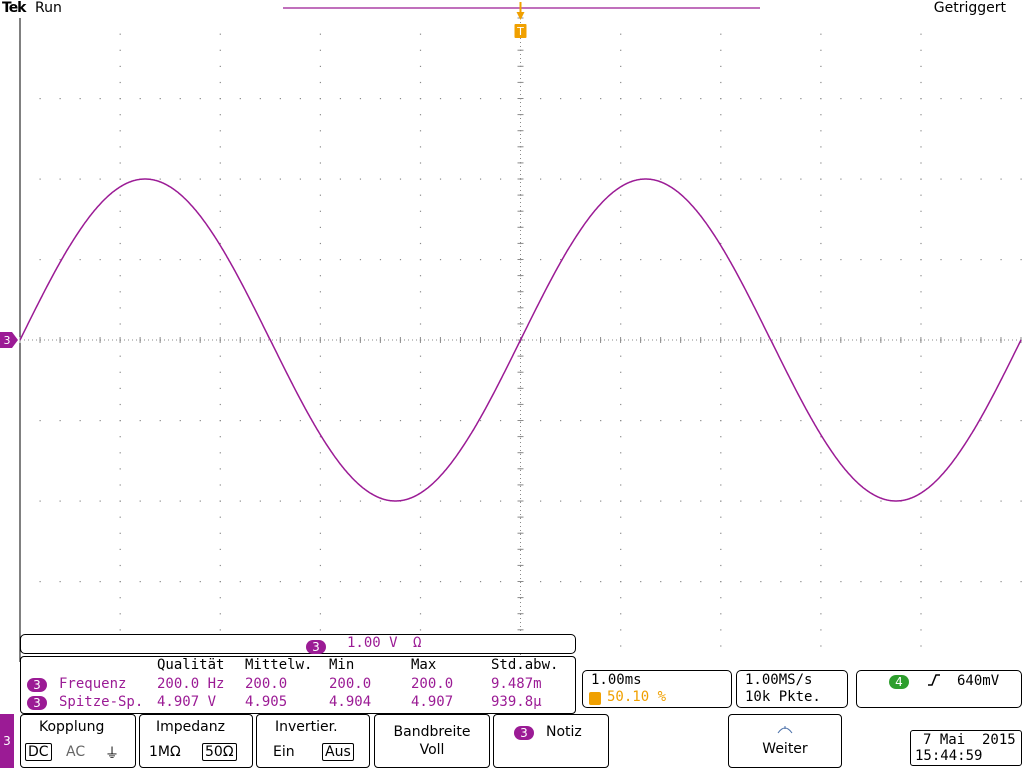  Describe the element at coordinates (432, 741) in the screenshot. I see `bandbreite-button: Bandbreite Voll` at that location.